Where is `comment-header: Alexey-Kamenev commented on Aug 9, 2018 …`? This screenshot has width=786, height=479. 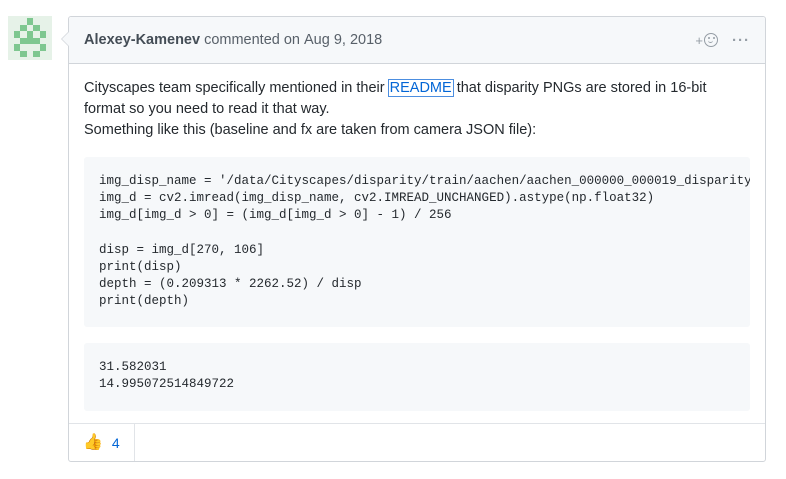 comment-header: Alexey-Kamenev commented on Aug 9, 2018 … is located at coordinates (417, 40).